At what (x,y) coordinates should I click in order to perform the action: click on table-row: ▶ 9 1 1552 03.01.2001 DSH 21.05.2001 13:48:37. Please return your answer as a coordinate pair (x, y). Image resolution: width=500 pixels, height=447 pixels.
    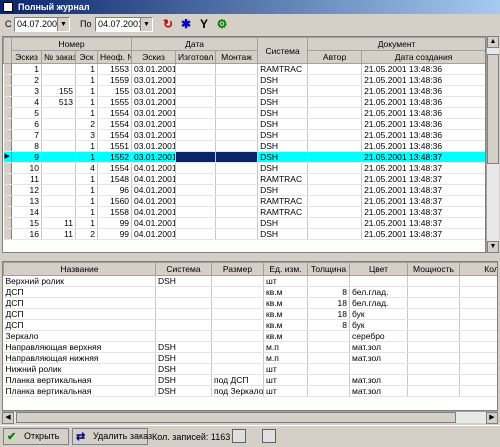
    Looking at the image, I should click on (244, 157).